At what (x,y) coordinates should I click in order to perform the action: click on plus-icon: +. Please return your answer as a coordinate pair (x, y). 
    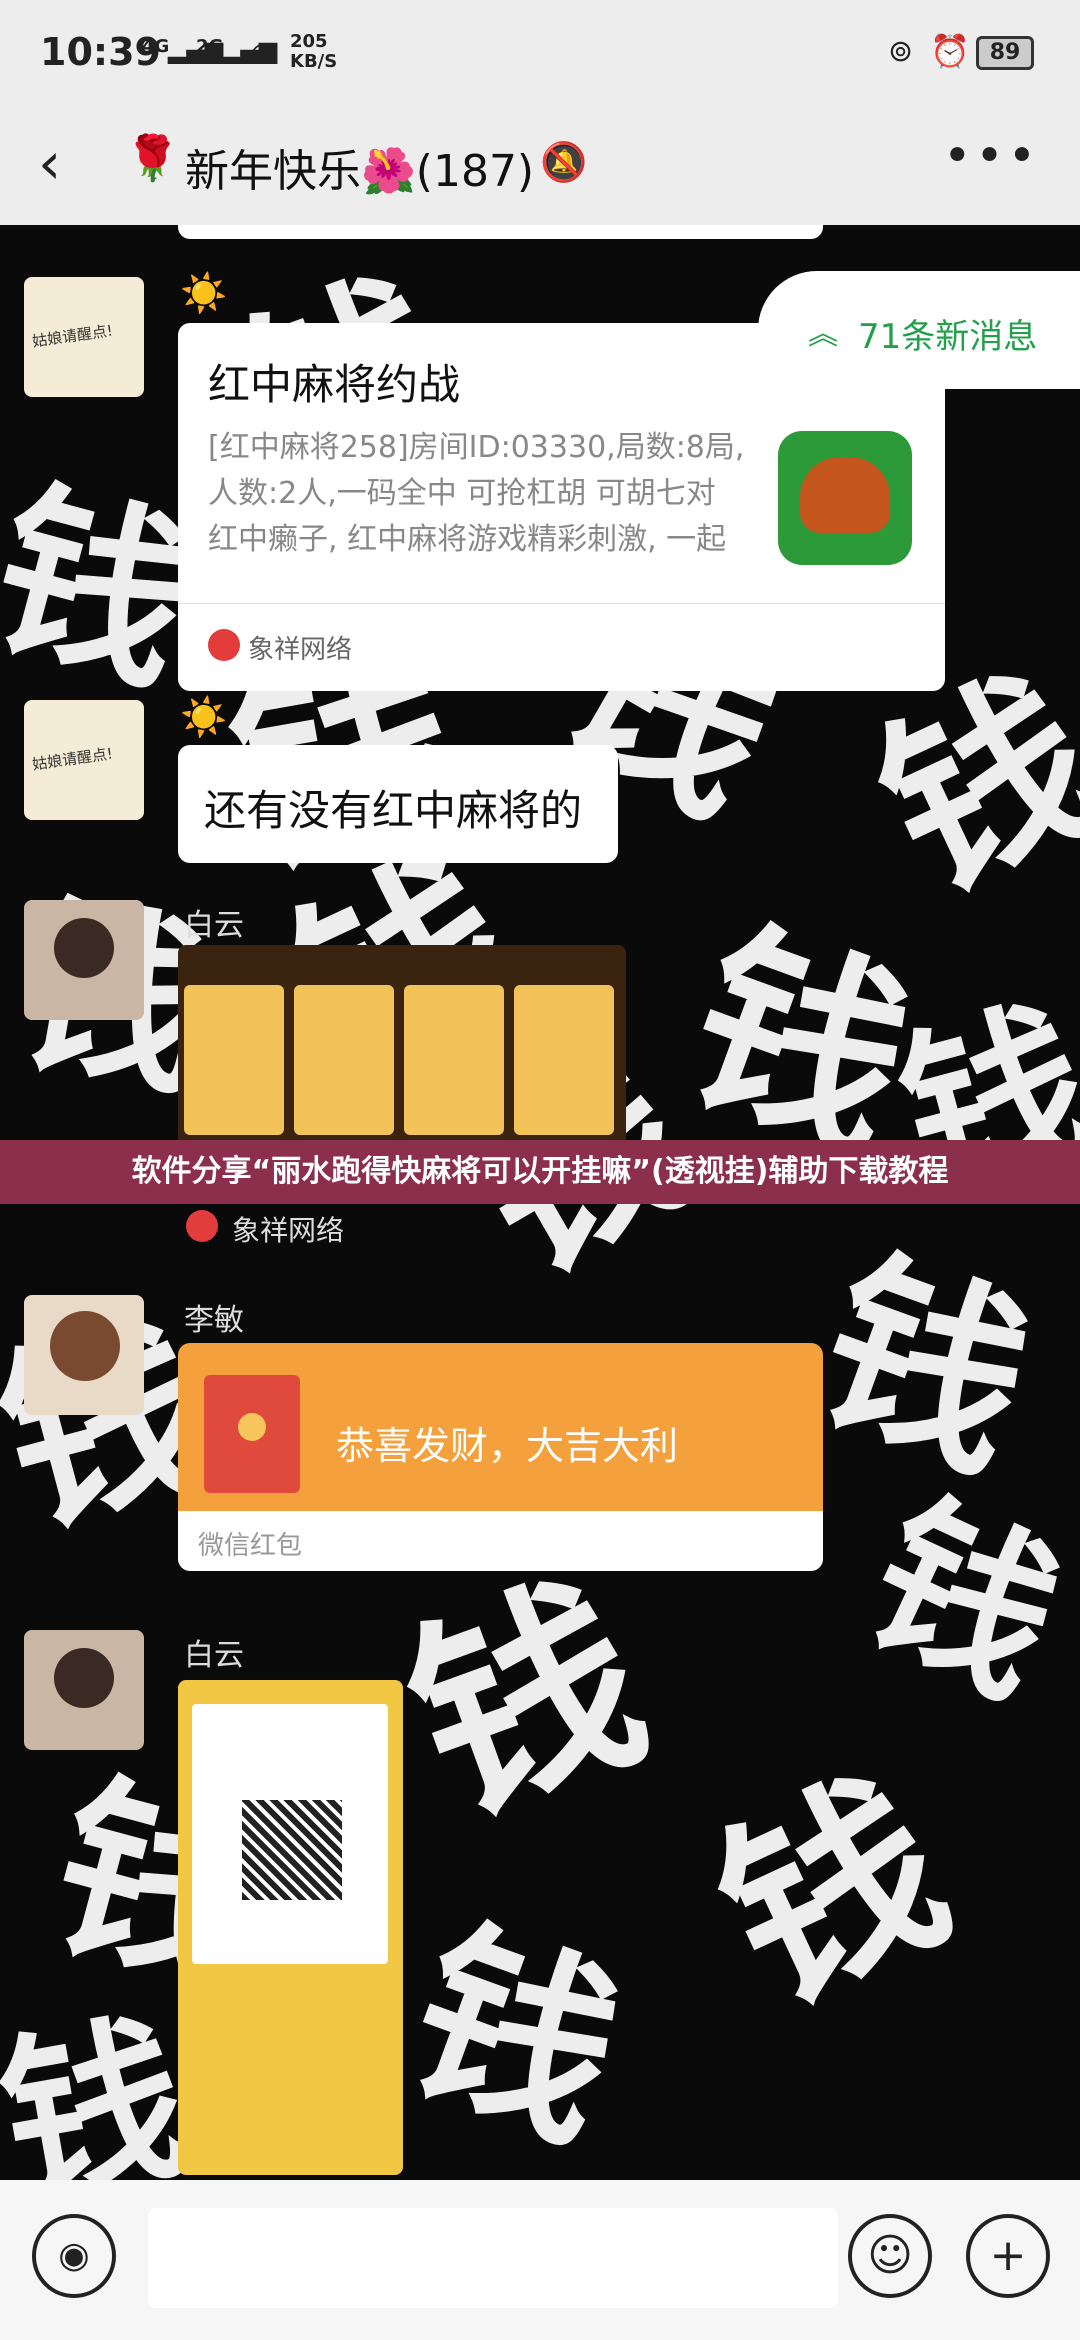
    Looking at the image, I should click on (1008, 2256).